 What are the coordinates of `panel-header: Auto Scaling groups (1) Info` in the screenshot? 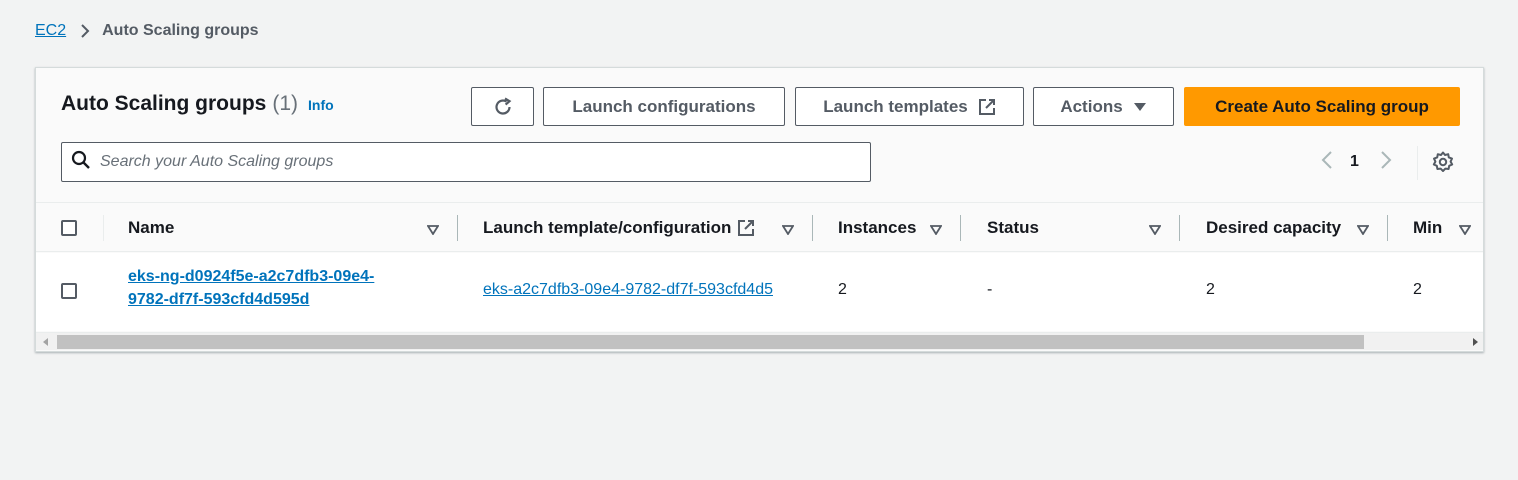 It's located at (197, 104).